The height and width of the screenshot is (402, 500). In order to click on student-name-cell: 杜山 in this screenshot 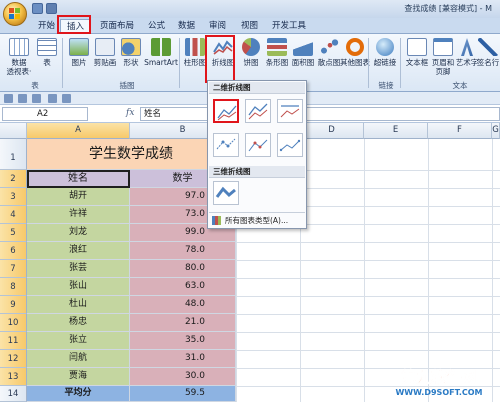, I will do `click(78, 305)`.